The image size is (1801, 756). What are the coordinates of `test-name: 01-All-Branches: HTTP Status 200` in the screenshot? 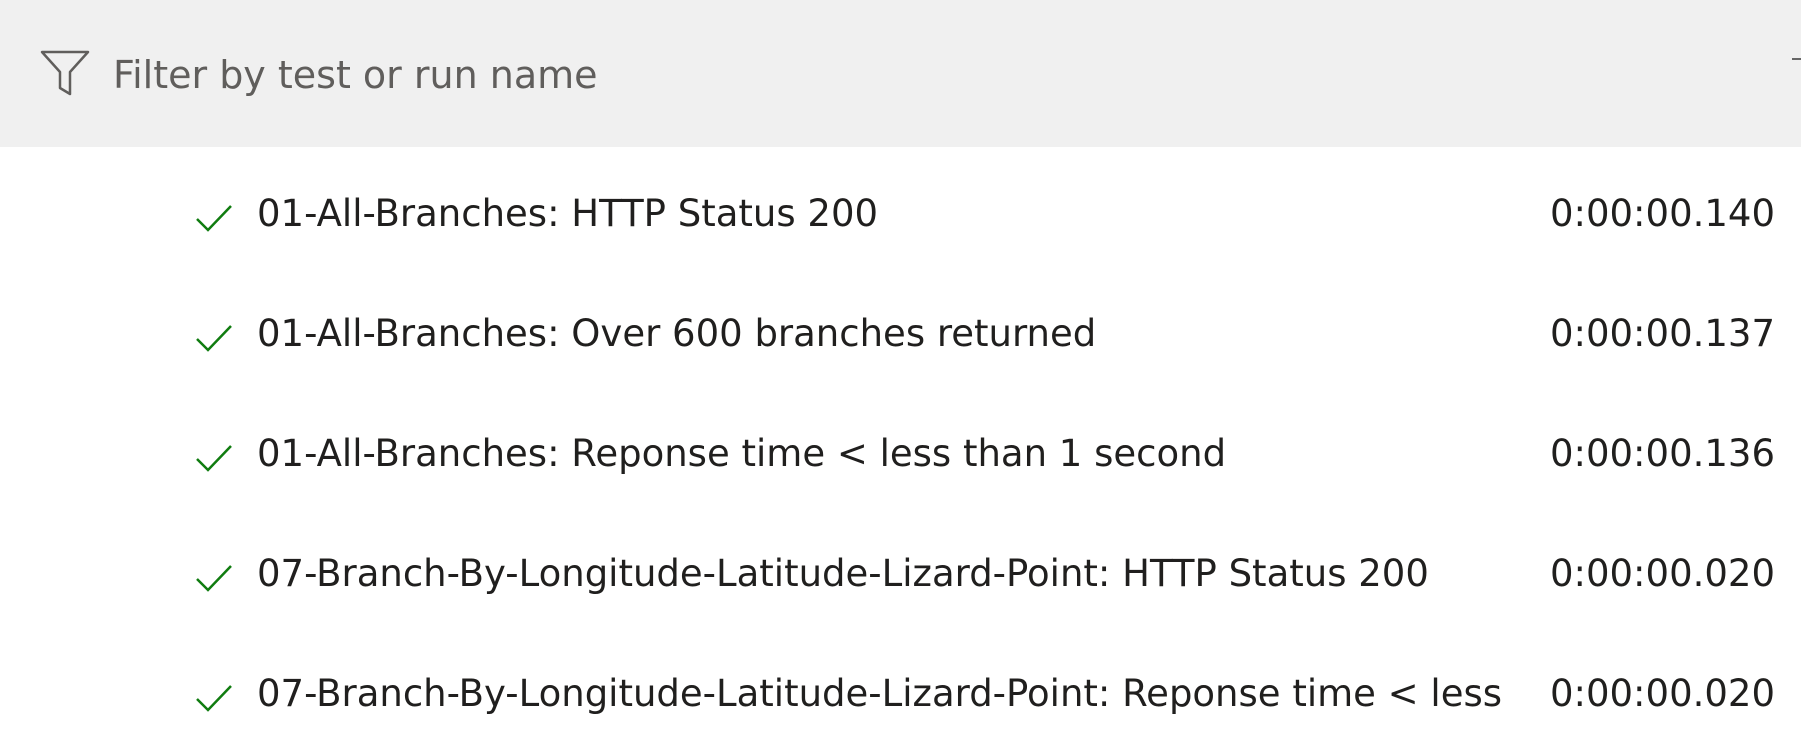 It's located at (568, 213).